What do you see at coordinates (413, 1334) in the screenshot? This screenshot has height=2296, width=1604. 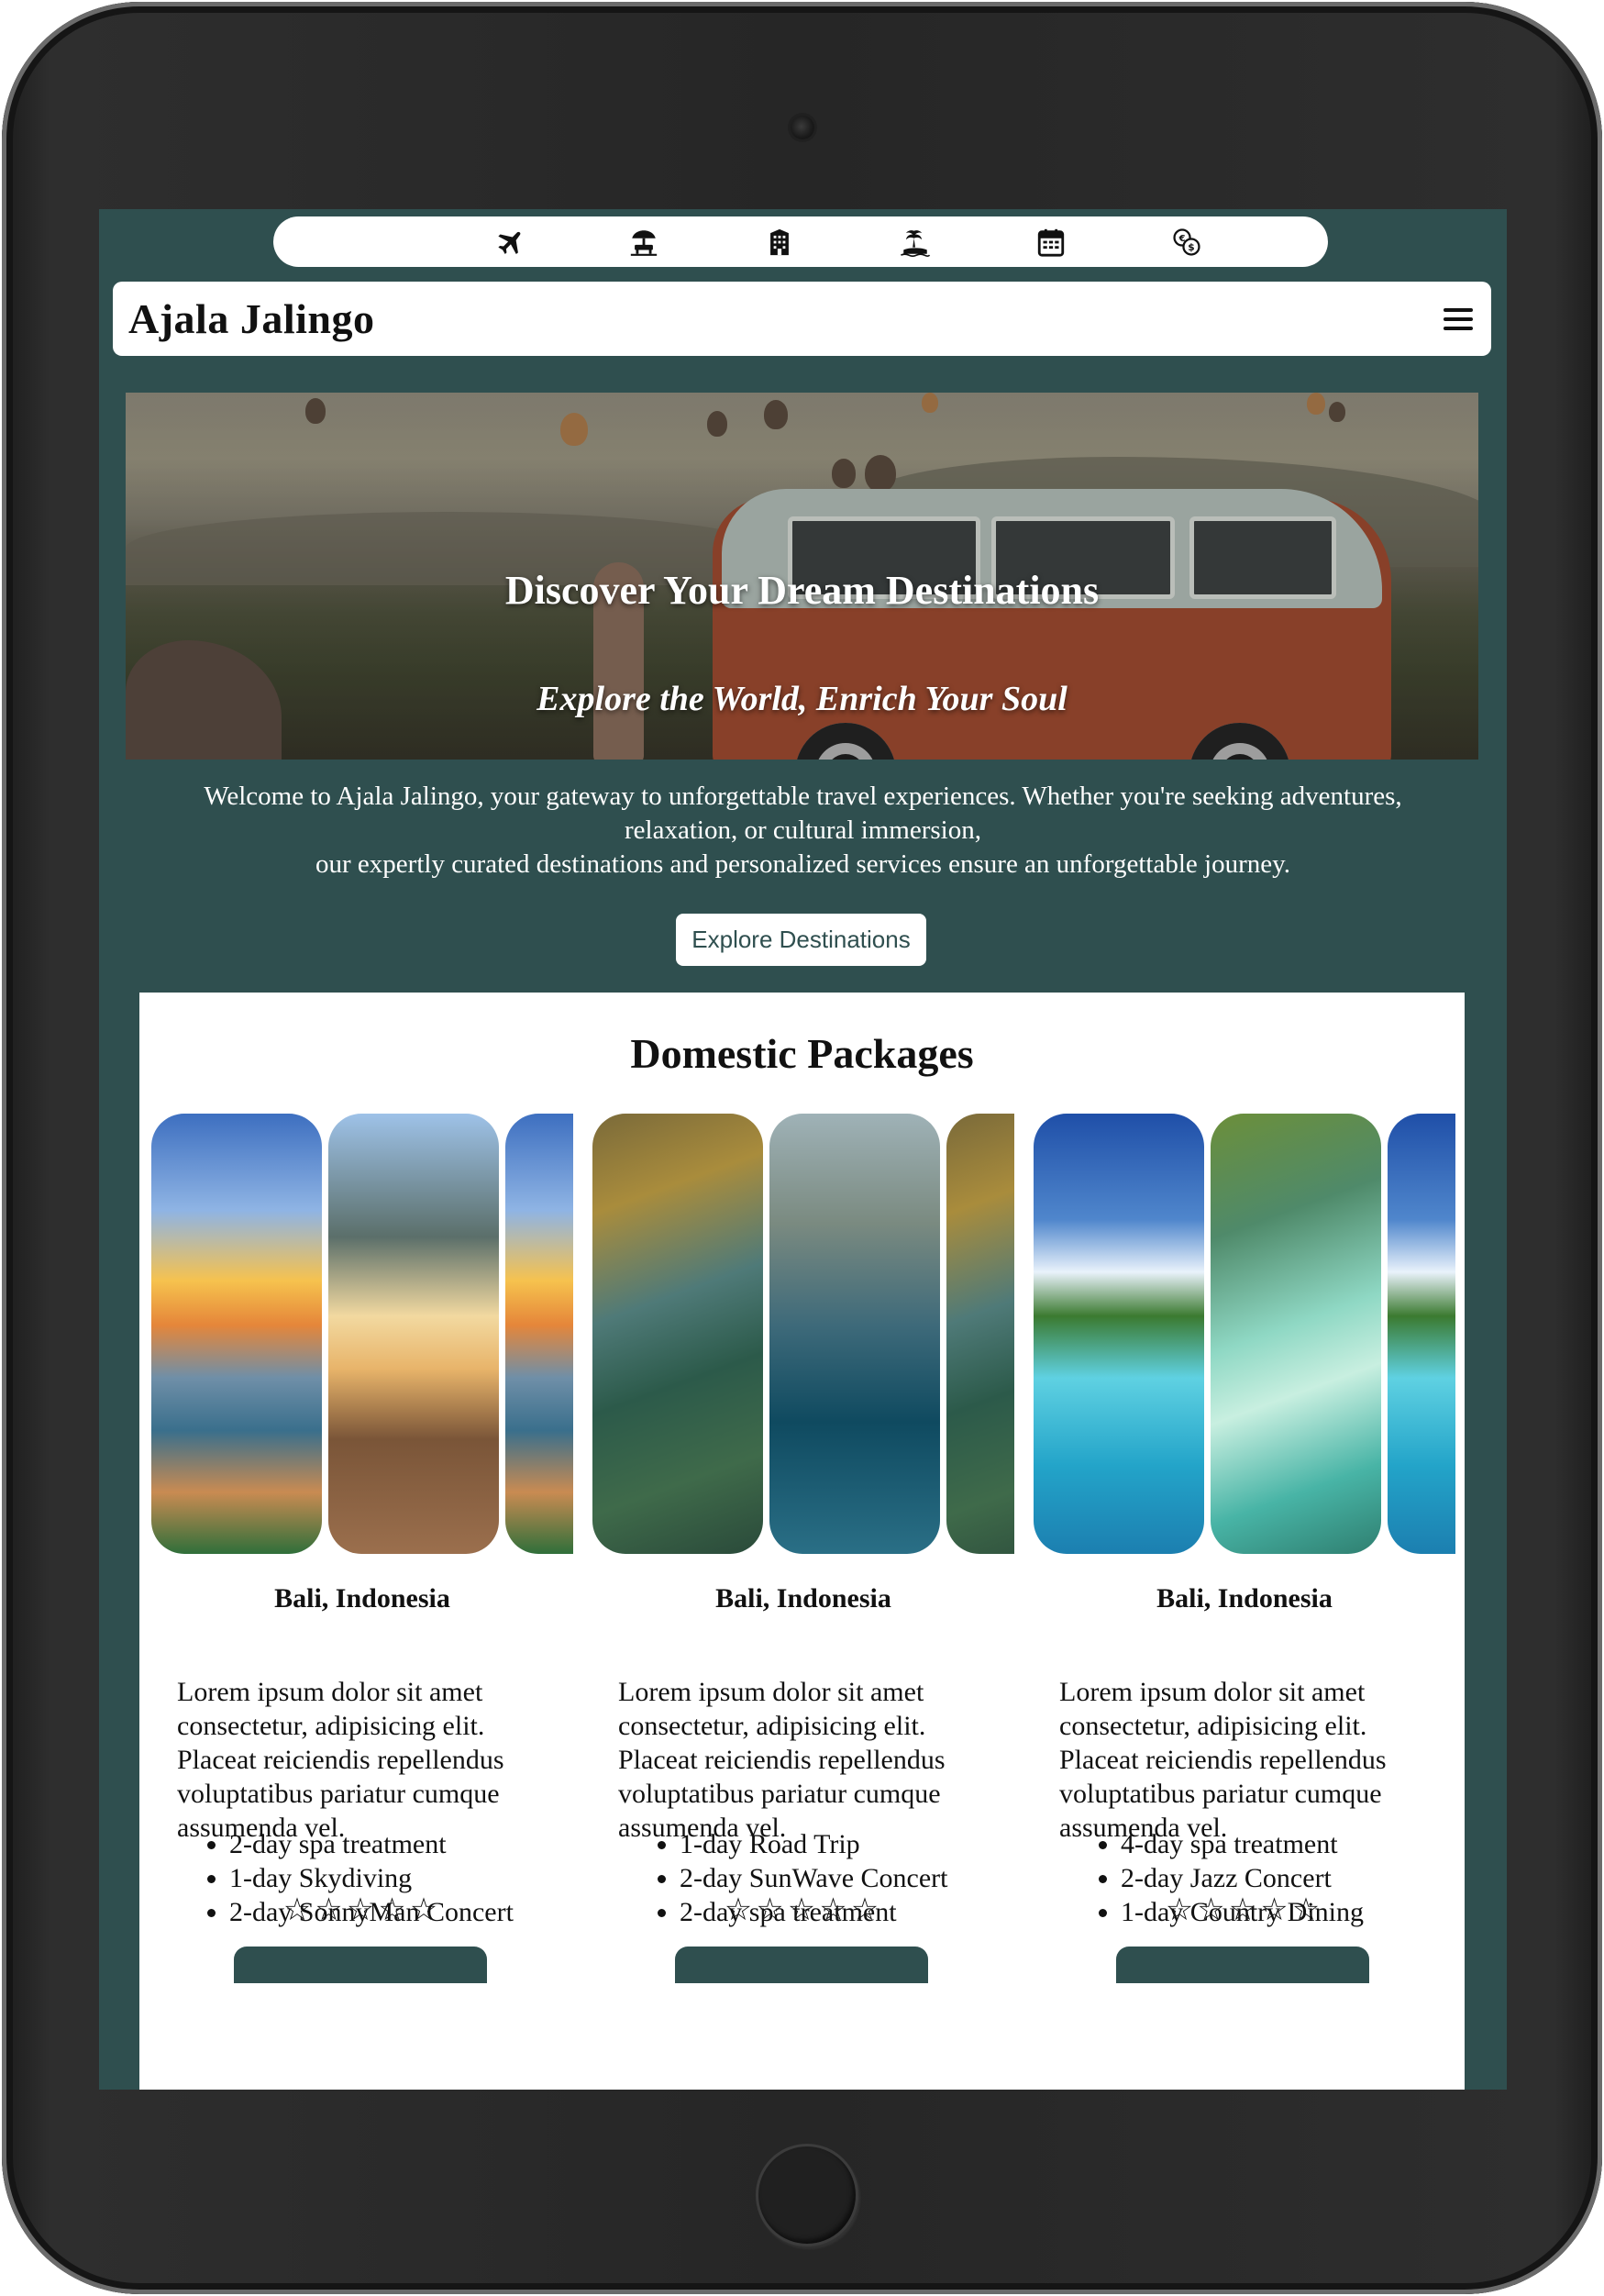 I see `palm-beach-image` at bounding box center [413, 1334].